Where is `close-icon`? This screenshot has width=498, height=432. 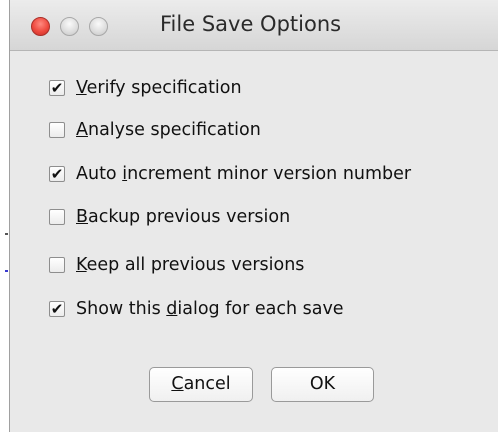
close-icon is located at coordinates (40, 26).